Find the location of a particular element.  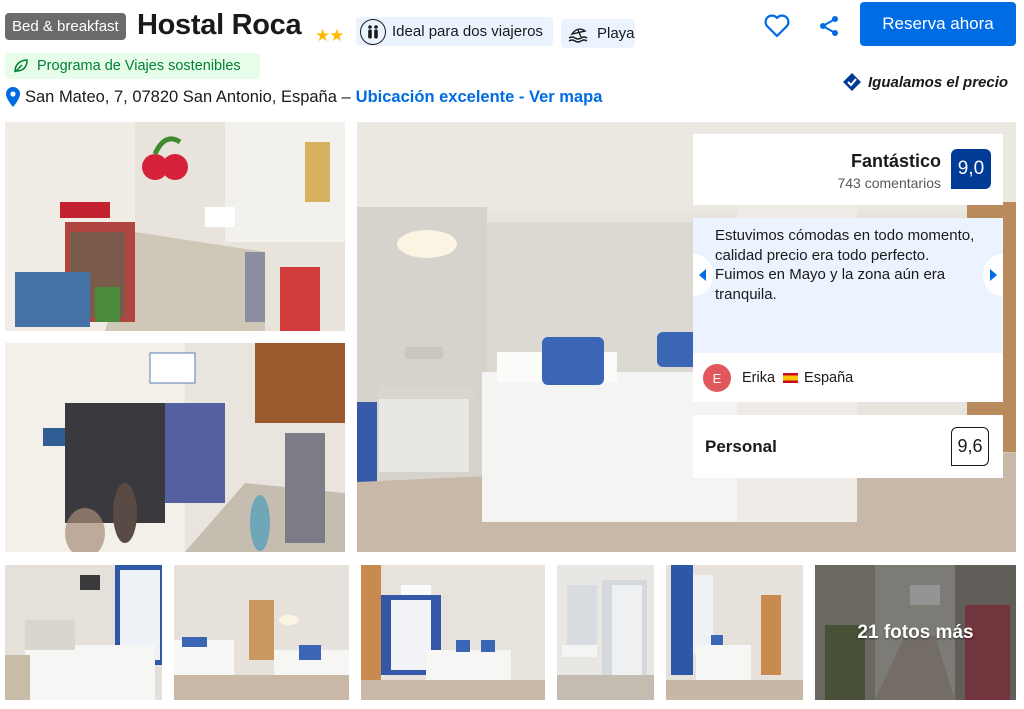

travelers-chip-label: Ideal para dos viajeros is located at coordinates (467, 31).